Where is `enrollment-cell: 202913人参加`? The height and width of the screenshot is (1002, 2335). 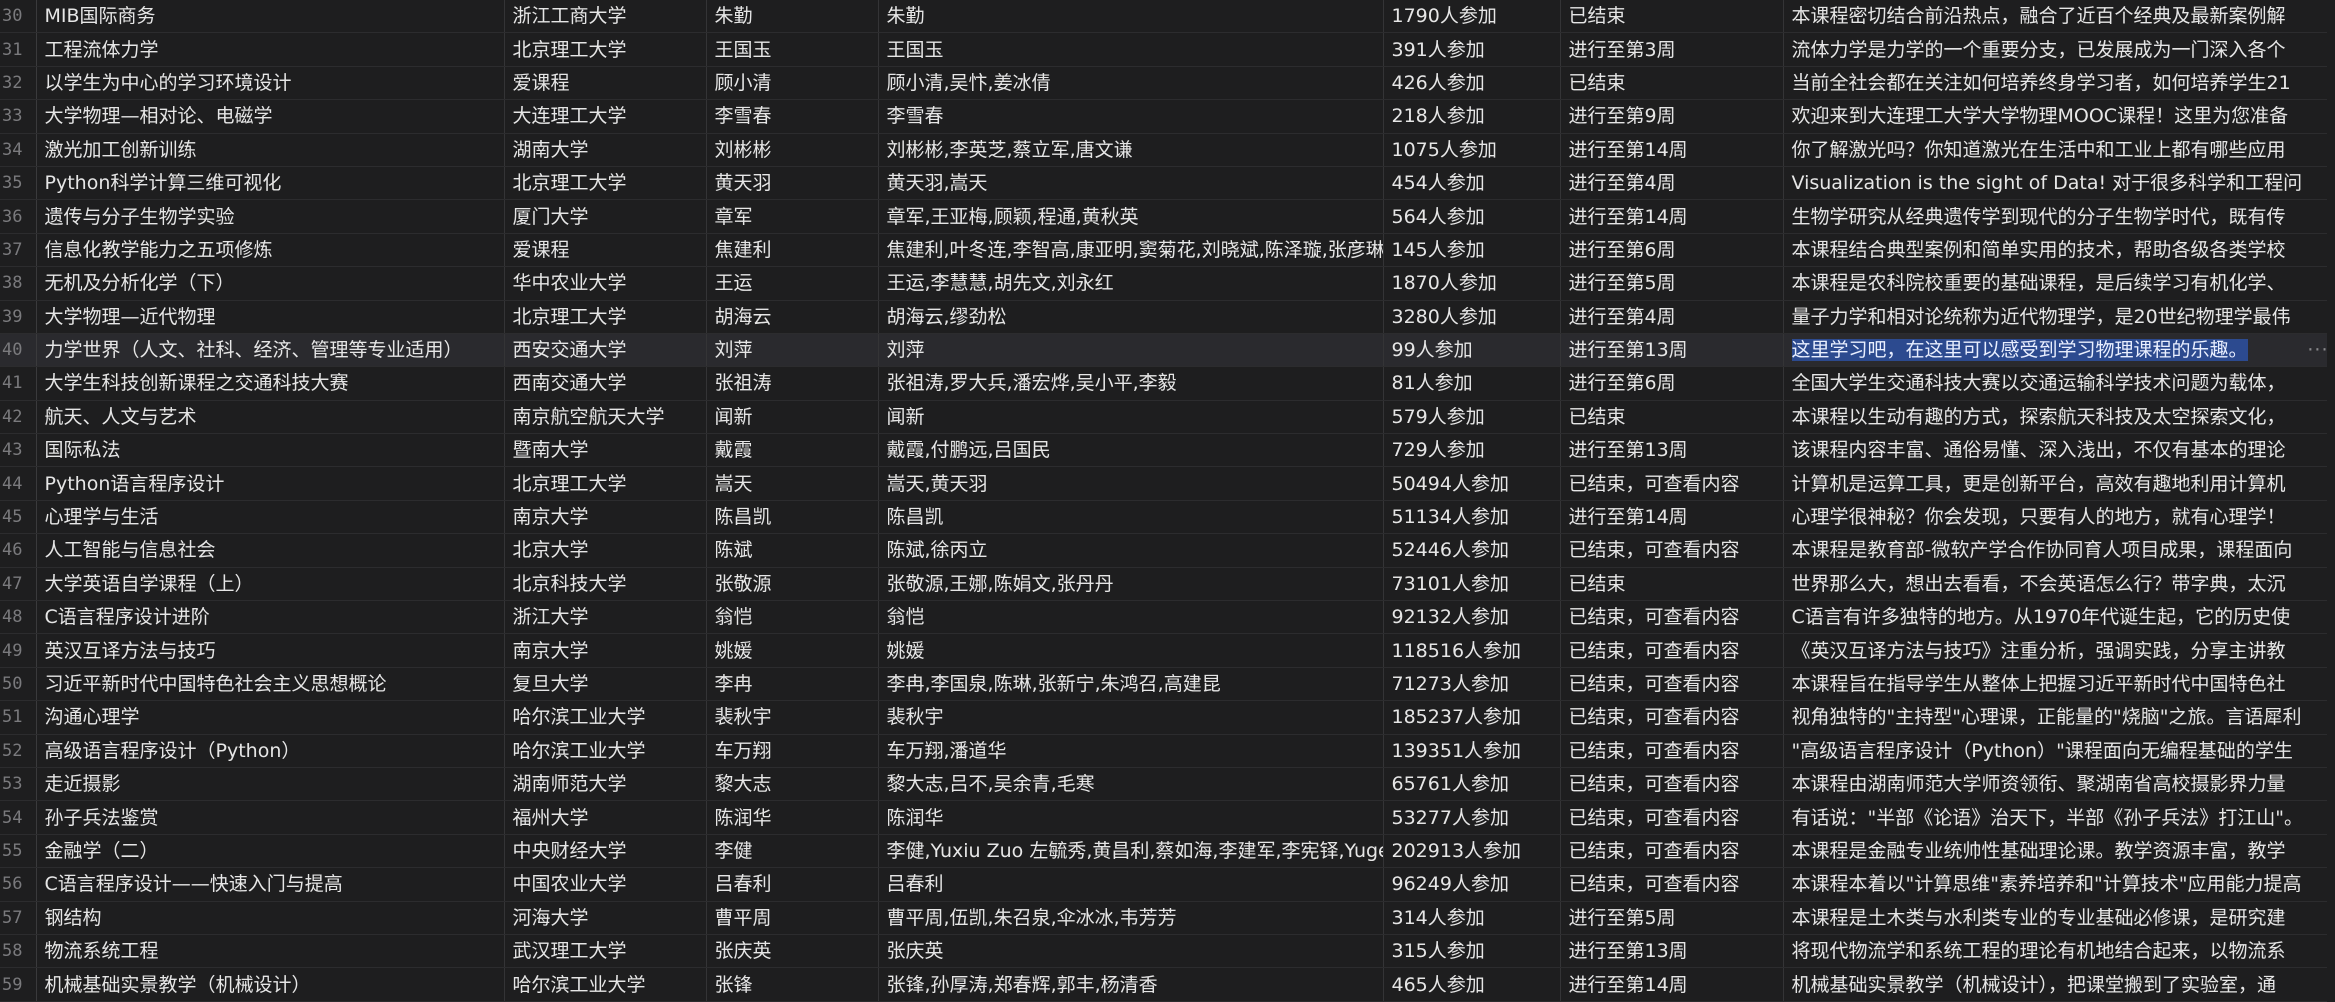 enrollment-cell: 202913人参加 is located at coordinates (1472, 851).